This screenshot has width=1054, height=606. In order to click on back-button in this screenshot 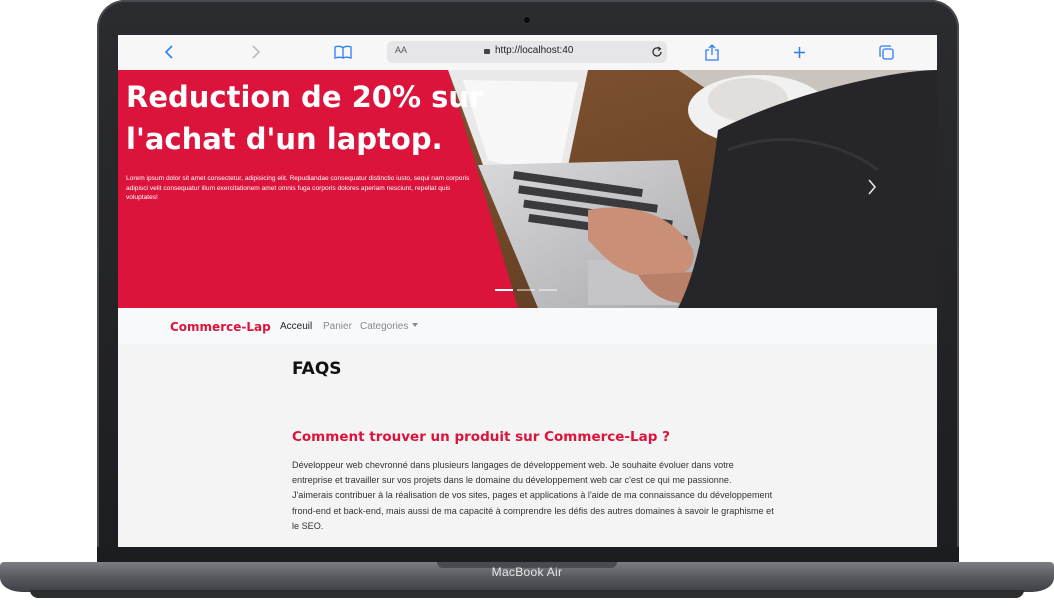, I will do `click(169, 52)`.